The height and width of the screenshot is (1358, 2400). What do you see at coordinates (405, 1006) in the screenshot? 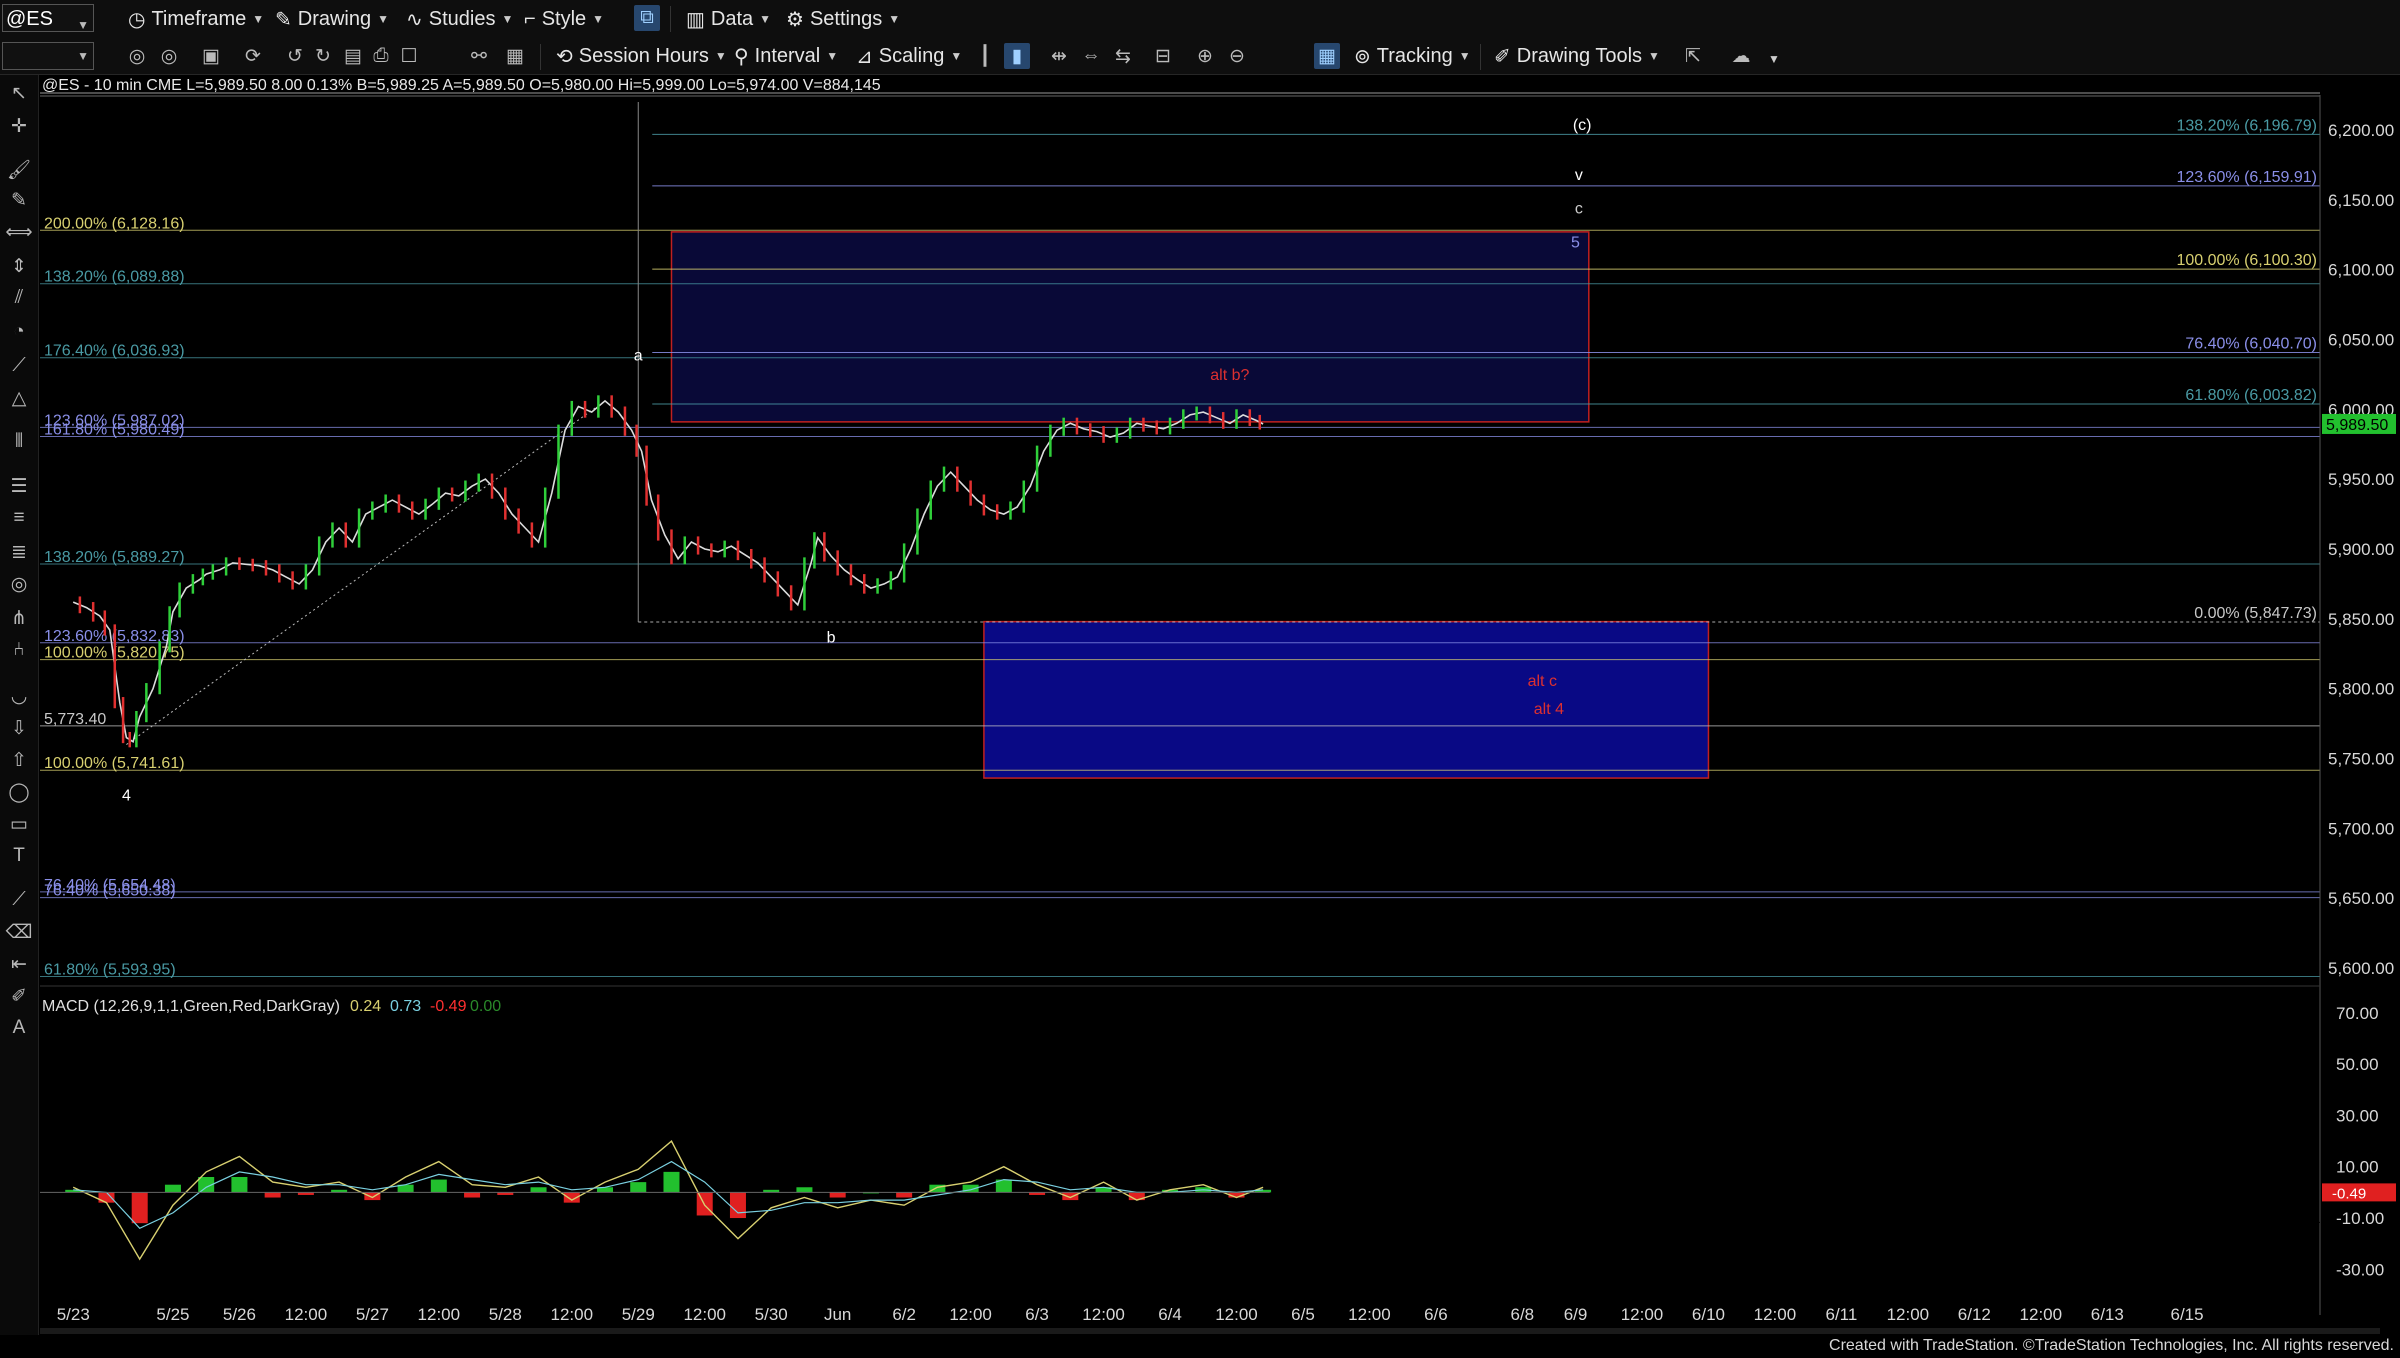
I see `macd-value: 0.73` at bounding box center [405, 1006].